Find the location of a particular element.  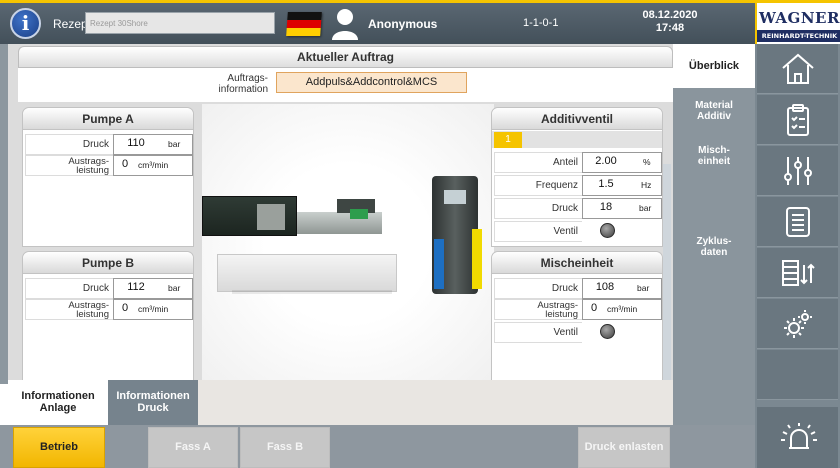

german-flag-icon is located at coordinates (304, 24).